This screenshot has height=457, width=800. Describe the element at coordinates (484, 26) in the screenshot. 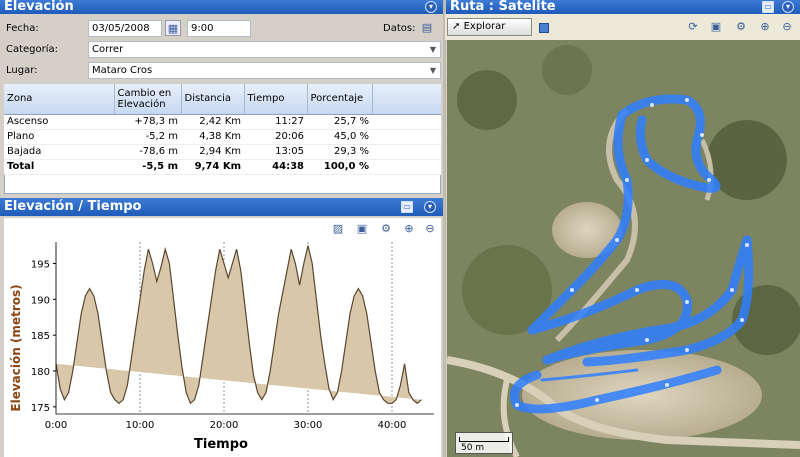

I see `explore-button-label: Explorar` at that location.